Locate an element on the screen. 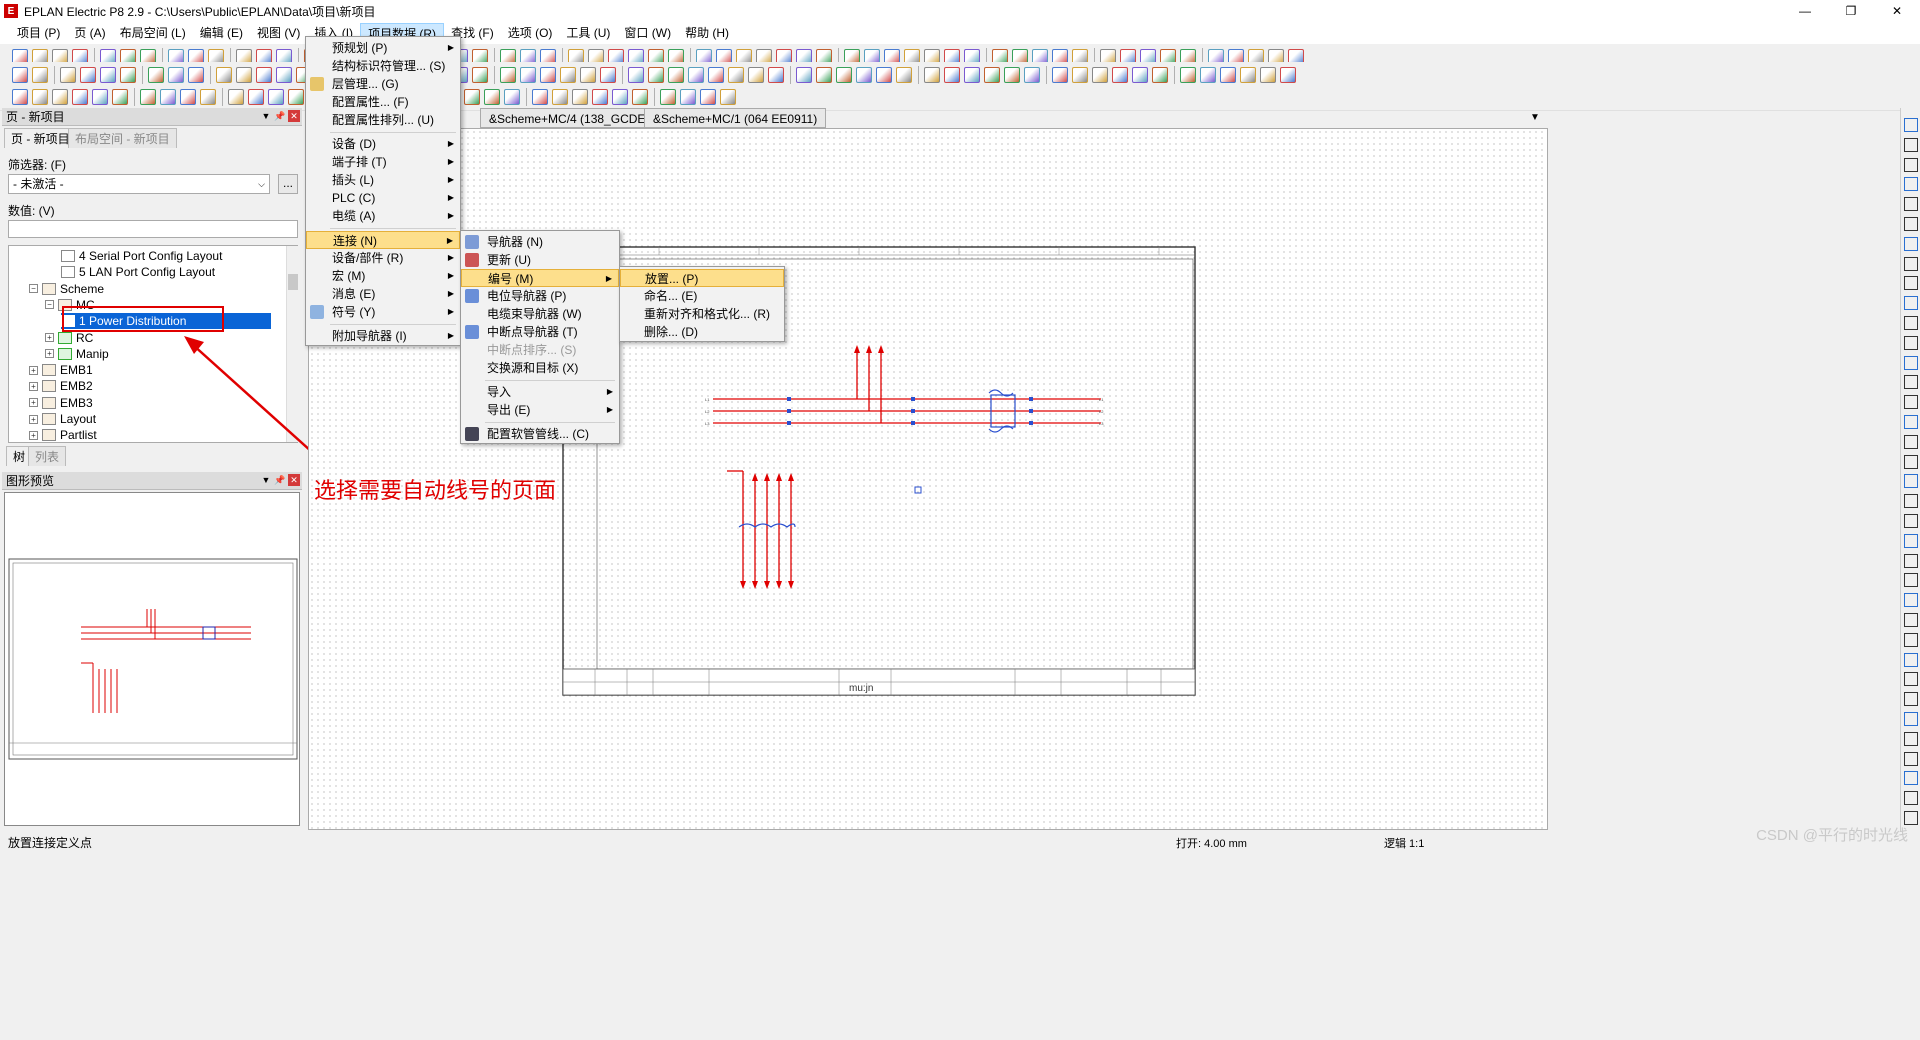  doc-tab-2: &Scheme+MC/1 (064 EE0911) is located at coordinates (735, 118).